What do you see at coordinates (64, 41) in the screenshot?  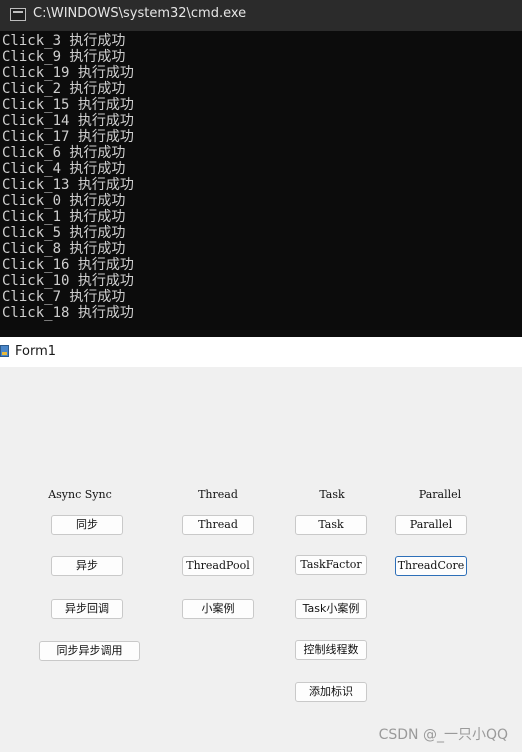 I see `cmd-line: Click_3 执行成功` at bounding box center [64, 41].